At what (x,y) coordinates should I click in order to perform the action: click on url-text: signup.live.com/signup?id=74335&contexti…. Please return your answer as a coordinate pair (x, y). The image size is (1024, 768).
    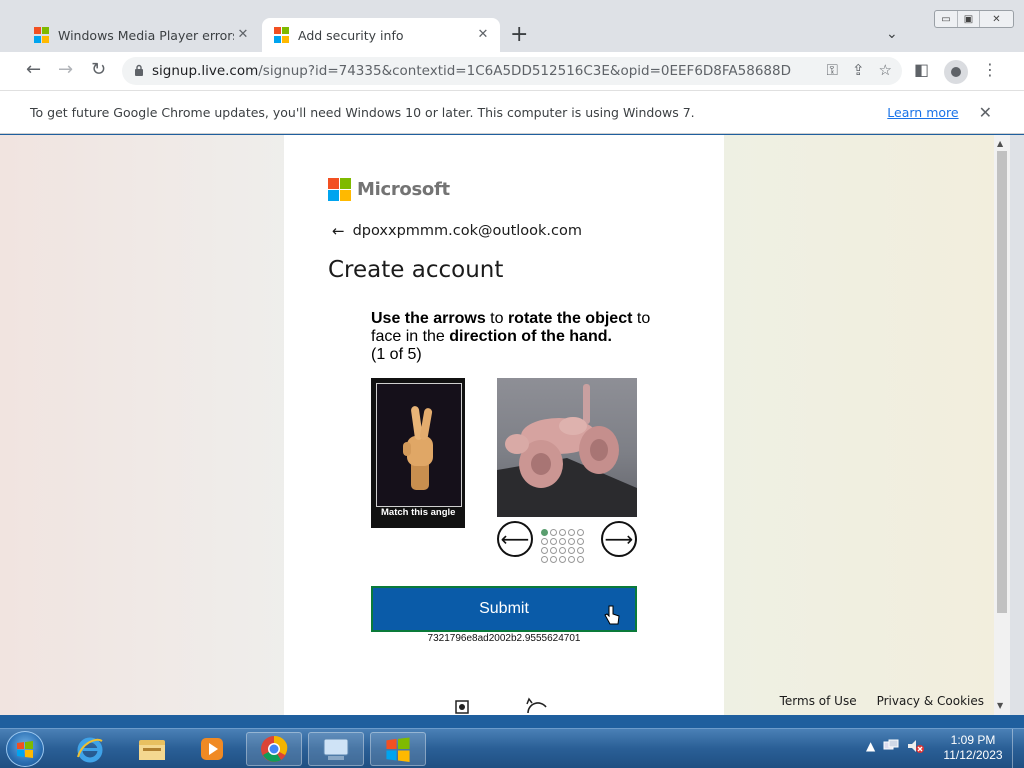
    Looking at the image, I should click on (472, 71).